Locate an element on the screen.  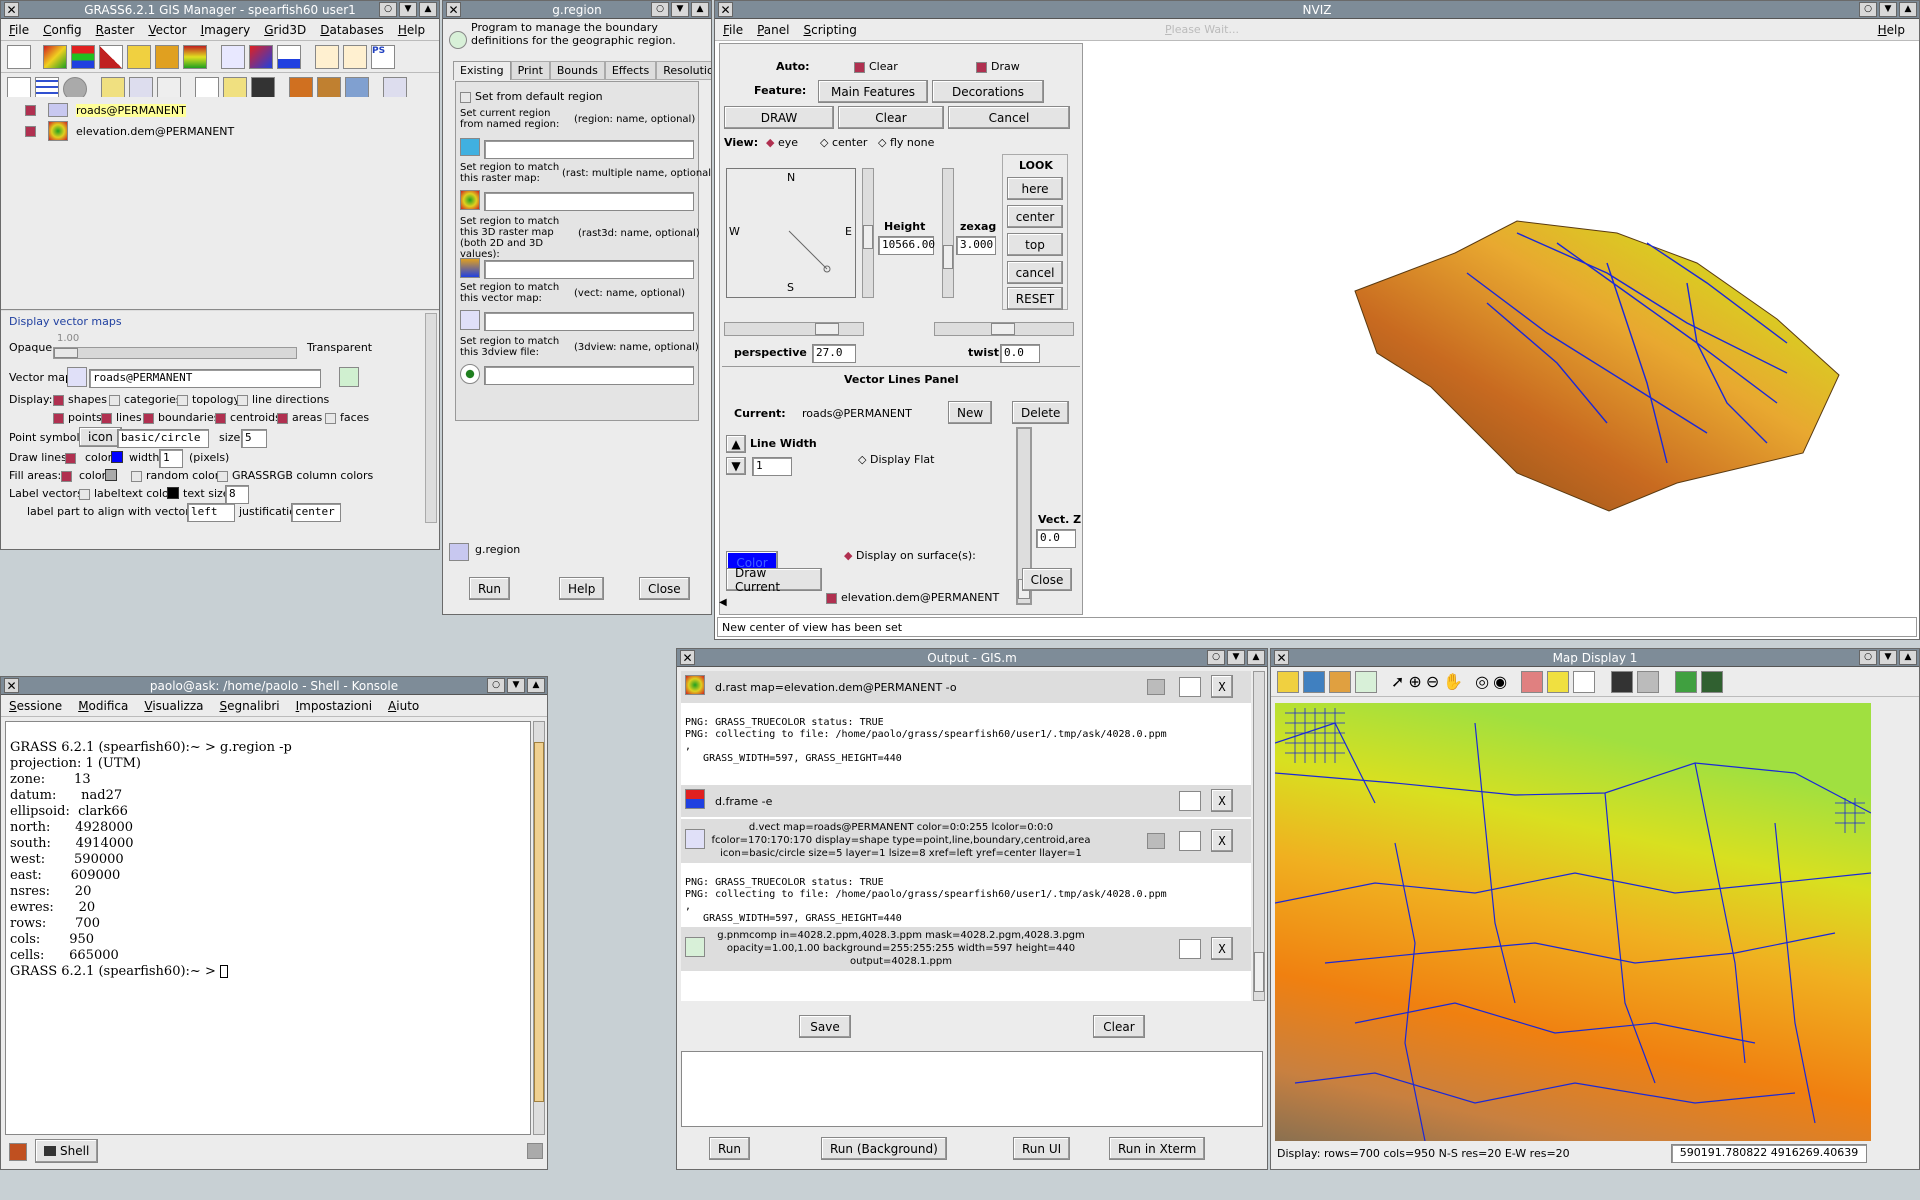
auto-draw-checkbox is located at coordinates (981, 67).